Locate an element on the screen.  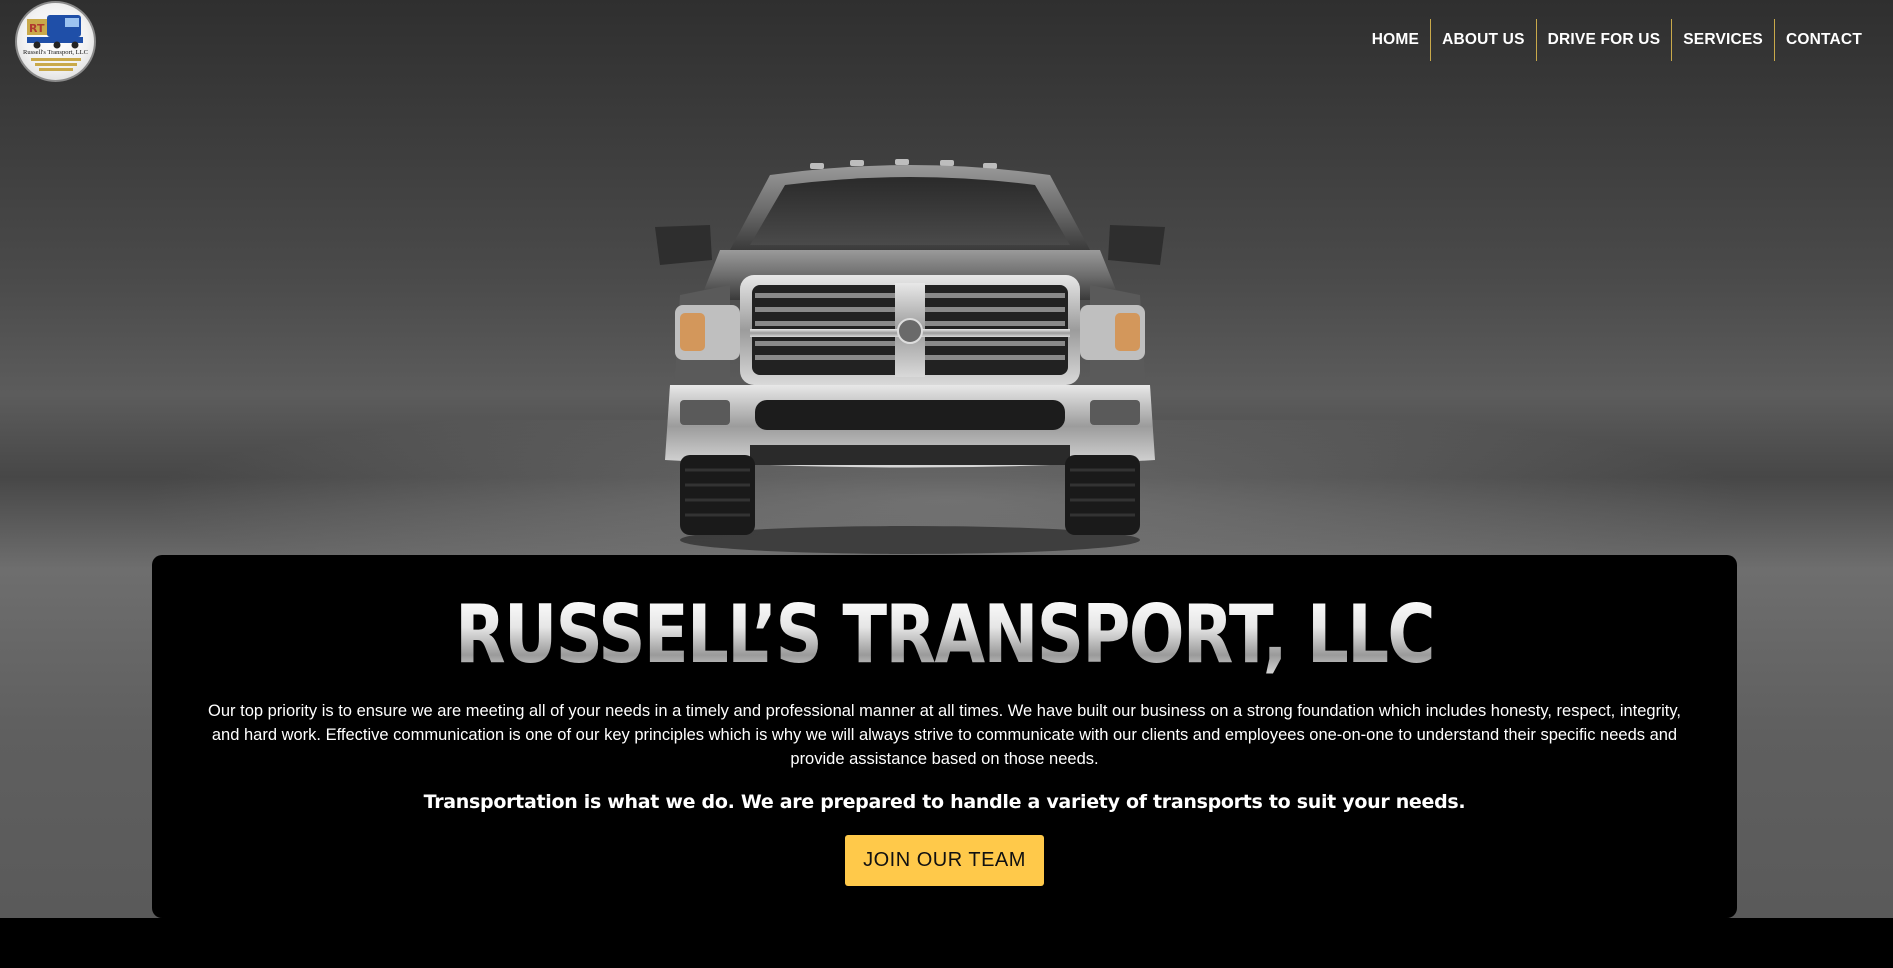
nav-contact: CONTACT is located at coordinates (1823, 40).